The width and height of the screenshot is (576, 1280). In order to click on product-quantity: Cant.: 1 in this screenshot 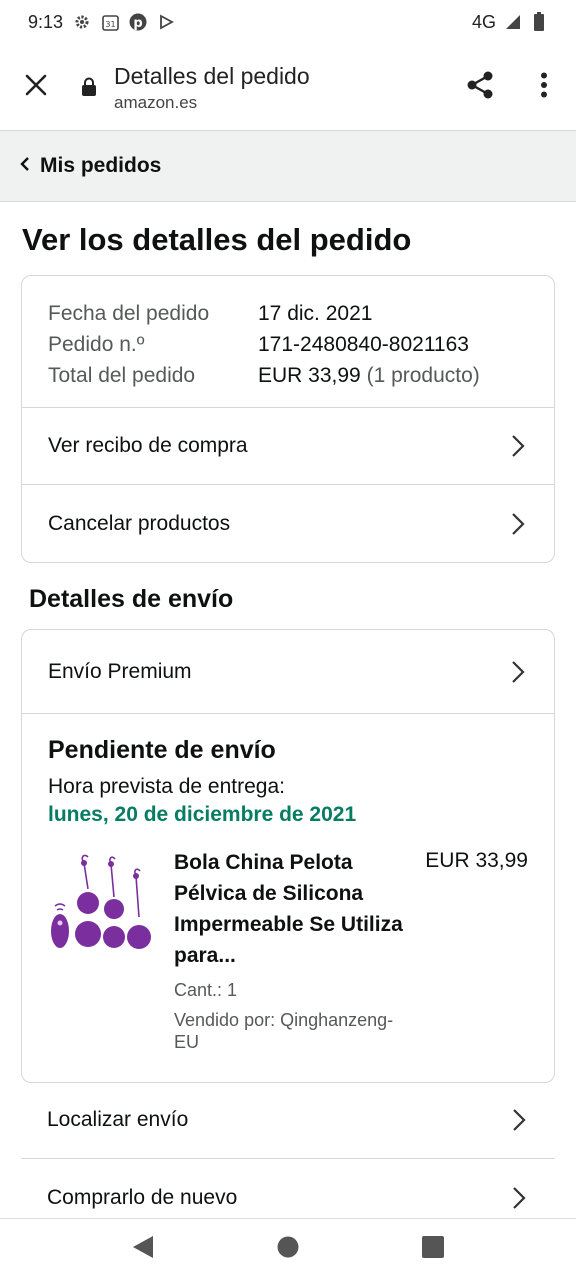, I will do `click(206, 990)`.